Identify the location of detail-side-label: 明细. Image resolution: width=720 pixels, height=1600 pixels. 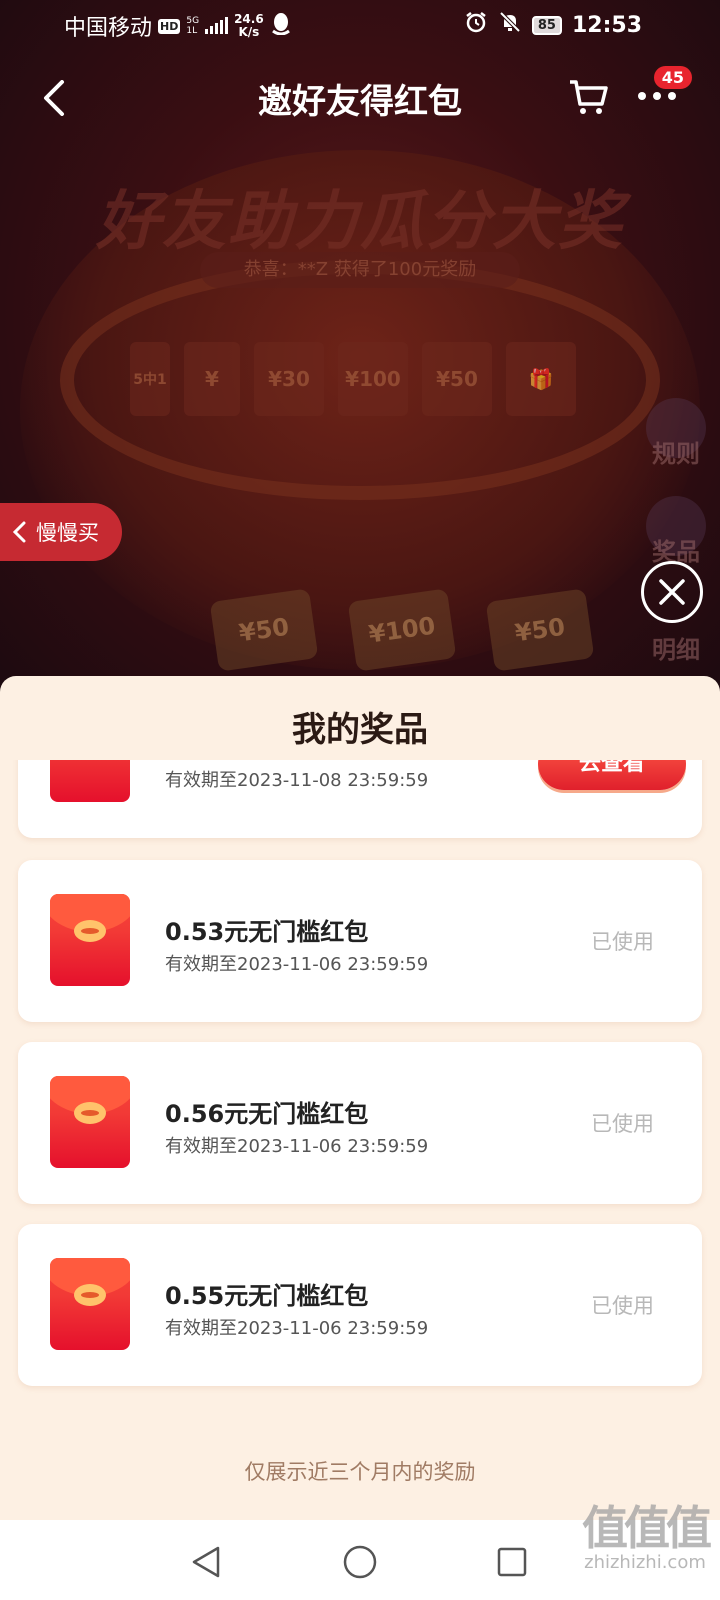
(676, 647).